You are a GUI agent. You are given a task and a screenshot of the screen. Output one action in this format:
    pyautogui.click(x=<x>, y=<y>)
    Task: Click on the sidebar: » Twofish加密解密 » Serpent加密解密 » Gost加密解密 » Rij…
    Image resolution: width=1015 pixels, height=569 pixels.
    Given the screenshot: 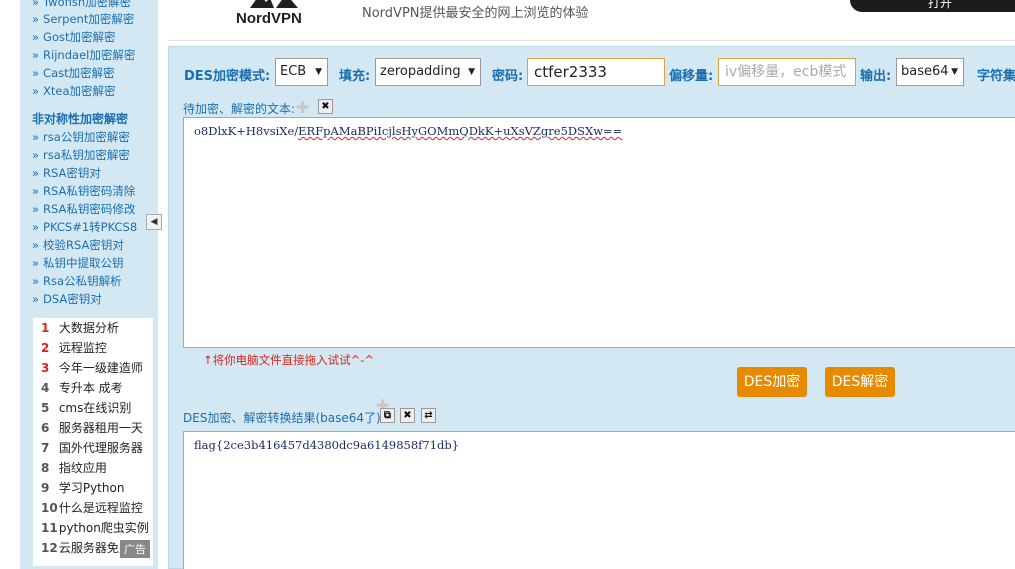 What is the action you would take?
    pyautogui.click(x=89, y=284)
    